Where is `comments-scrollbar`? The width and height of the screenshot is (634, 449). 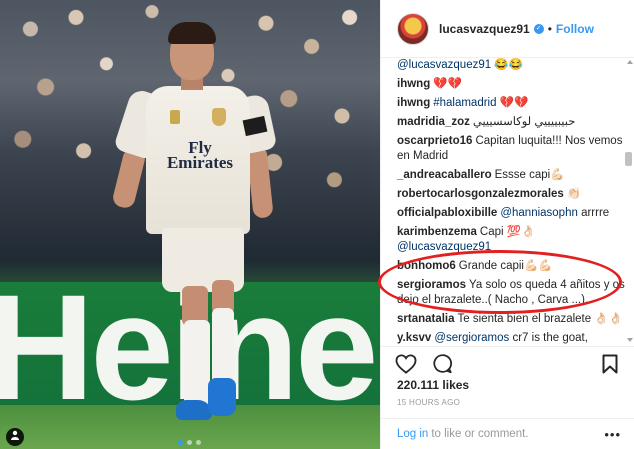
comments-scrollbar is located at coordinates (628, 159).